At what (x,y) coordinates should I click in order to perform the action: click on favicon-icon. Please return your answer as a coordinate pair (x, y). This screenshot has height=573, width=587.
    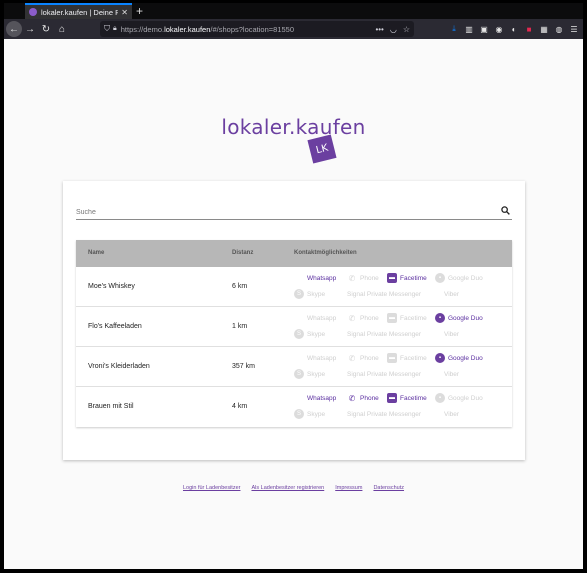
    Looking at the image, I should click on (33, 12).